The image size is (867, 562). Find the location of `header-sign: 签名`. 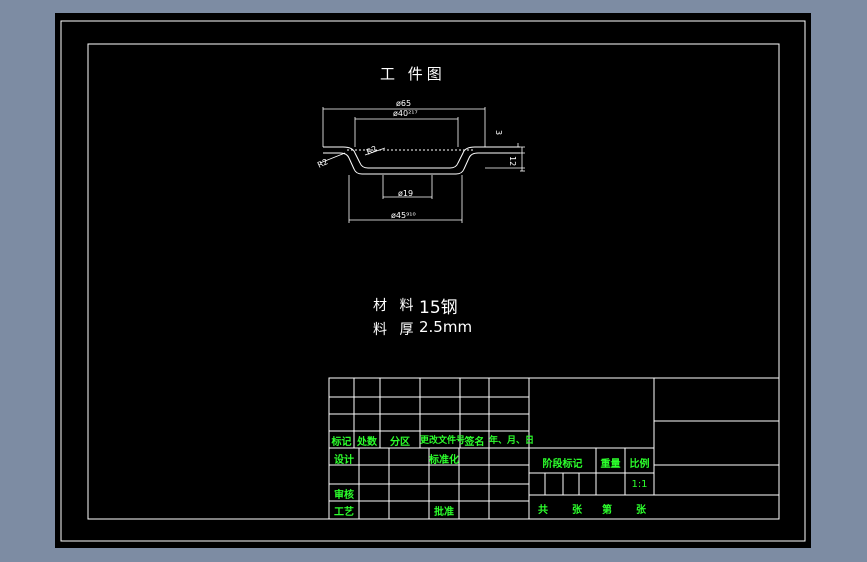

header-sign: 签名 is located at coordinates (474, 442).